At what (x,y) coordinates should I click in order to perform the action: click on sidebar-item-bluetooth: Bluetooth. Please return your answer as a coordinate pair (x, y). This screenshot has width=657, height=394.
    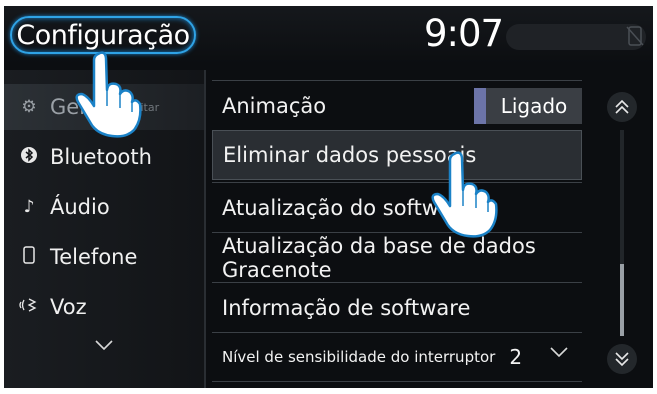
    Looking at the image, I should click on (104, 157).